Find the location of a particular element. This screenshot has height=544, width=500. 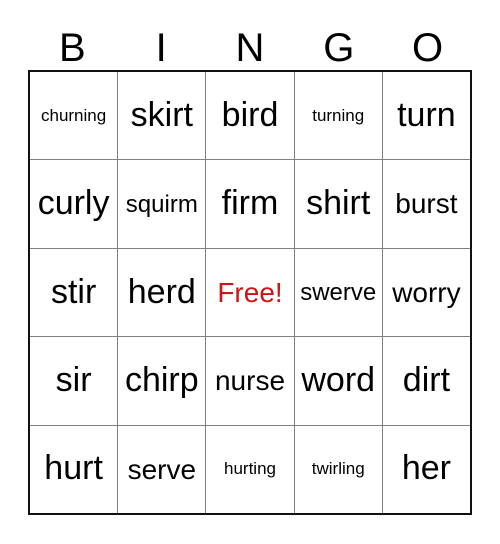

bingo-cell: swerve is located at coordinates (339, 292).